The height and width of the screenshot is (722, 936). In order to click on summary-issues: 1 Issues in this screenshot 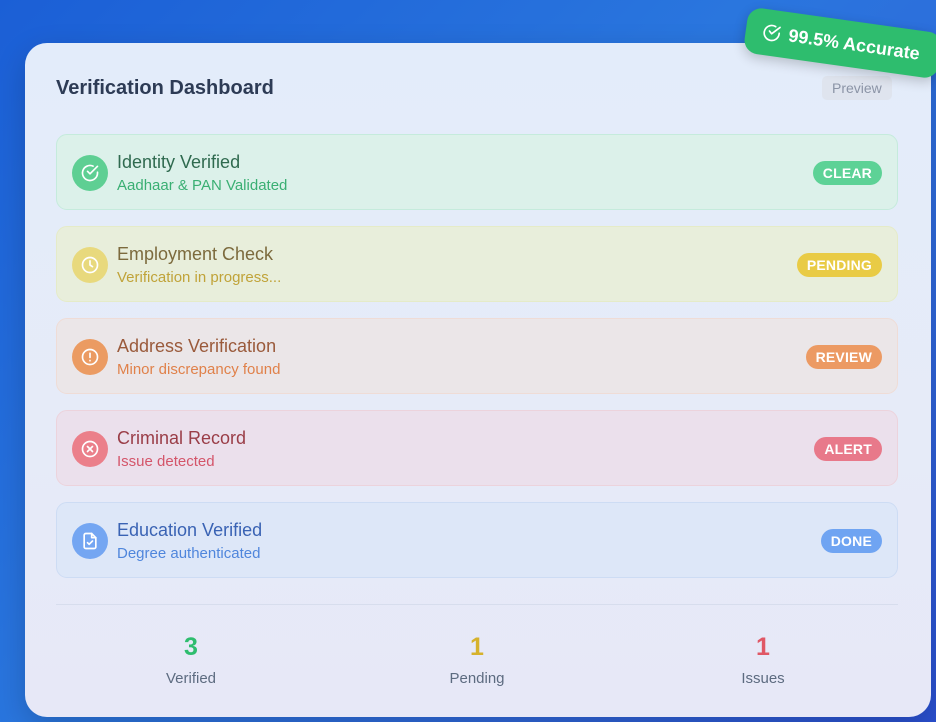, I will do `click(763, 660)`.